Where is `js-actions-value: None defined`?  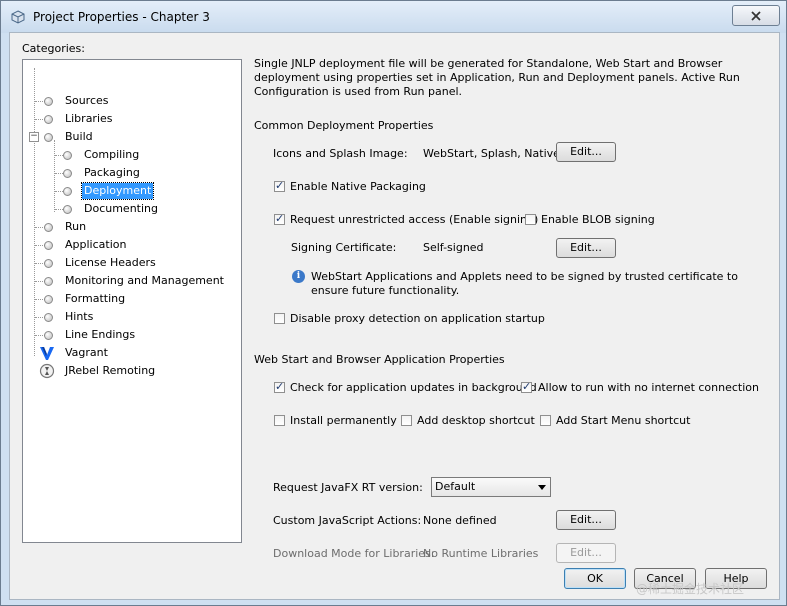
js-actions-value: None defined is located at coordinates (460, 520).